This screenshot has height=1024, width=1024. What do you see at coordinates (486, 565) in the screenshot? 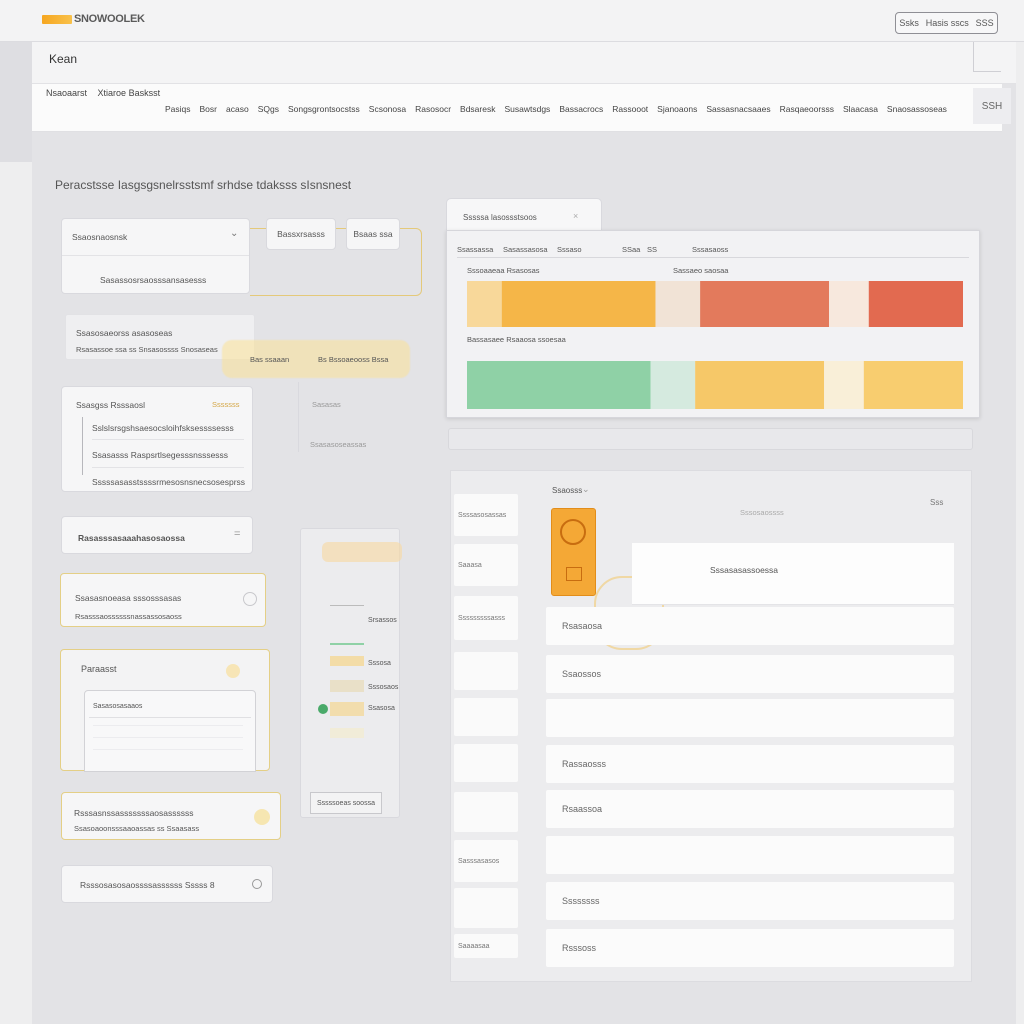
I see `list-item: Saaasa` at bounding box center [486, 565].